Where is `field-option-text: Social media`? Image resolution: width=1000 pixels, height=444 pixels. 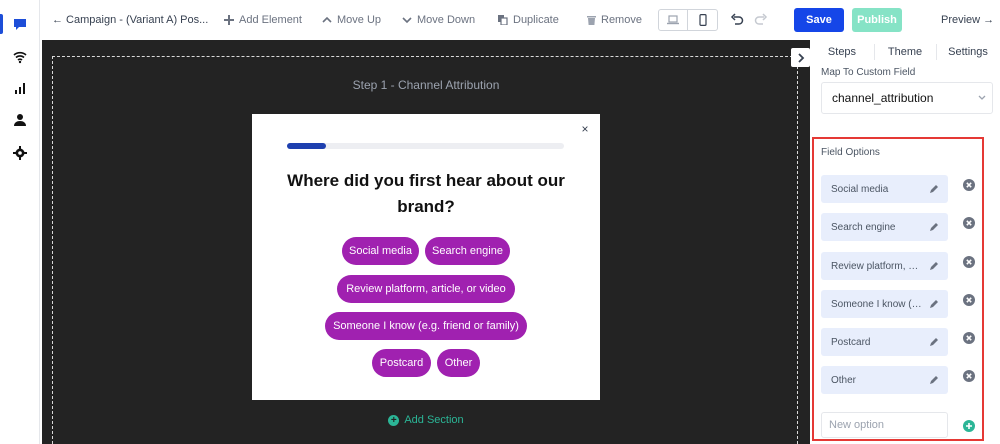 field-option-text: Social media is located at coordinates (860, 189).